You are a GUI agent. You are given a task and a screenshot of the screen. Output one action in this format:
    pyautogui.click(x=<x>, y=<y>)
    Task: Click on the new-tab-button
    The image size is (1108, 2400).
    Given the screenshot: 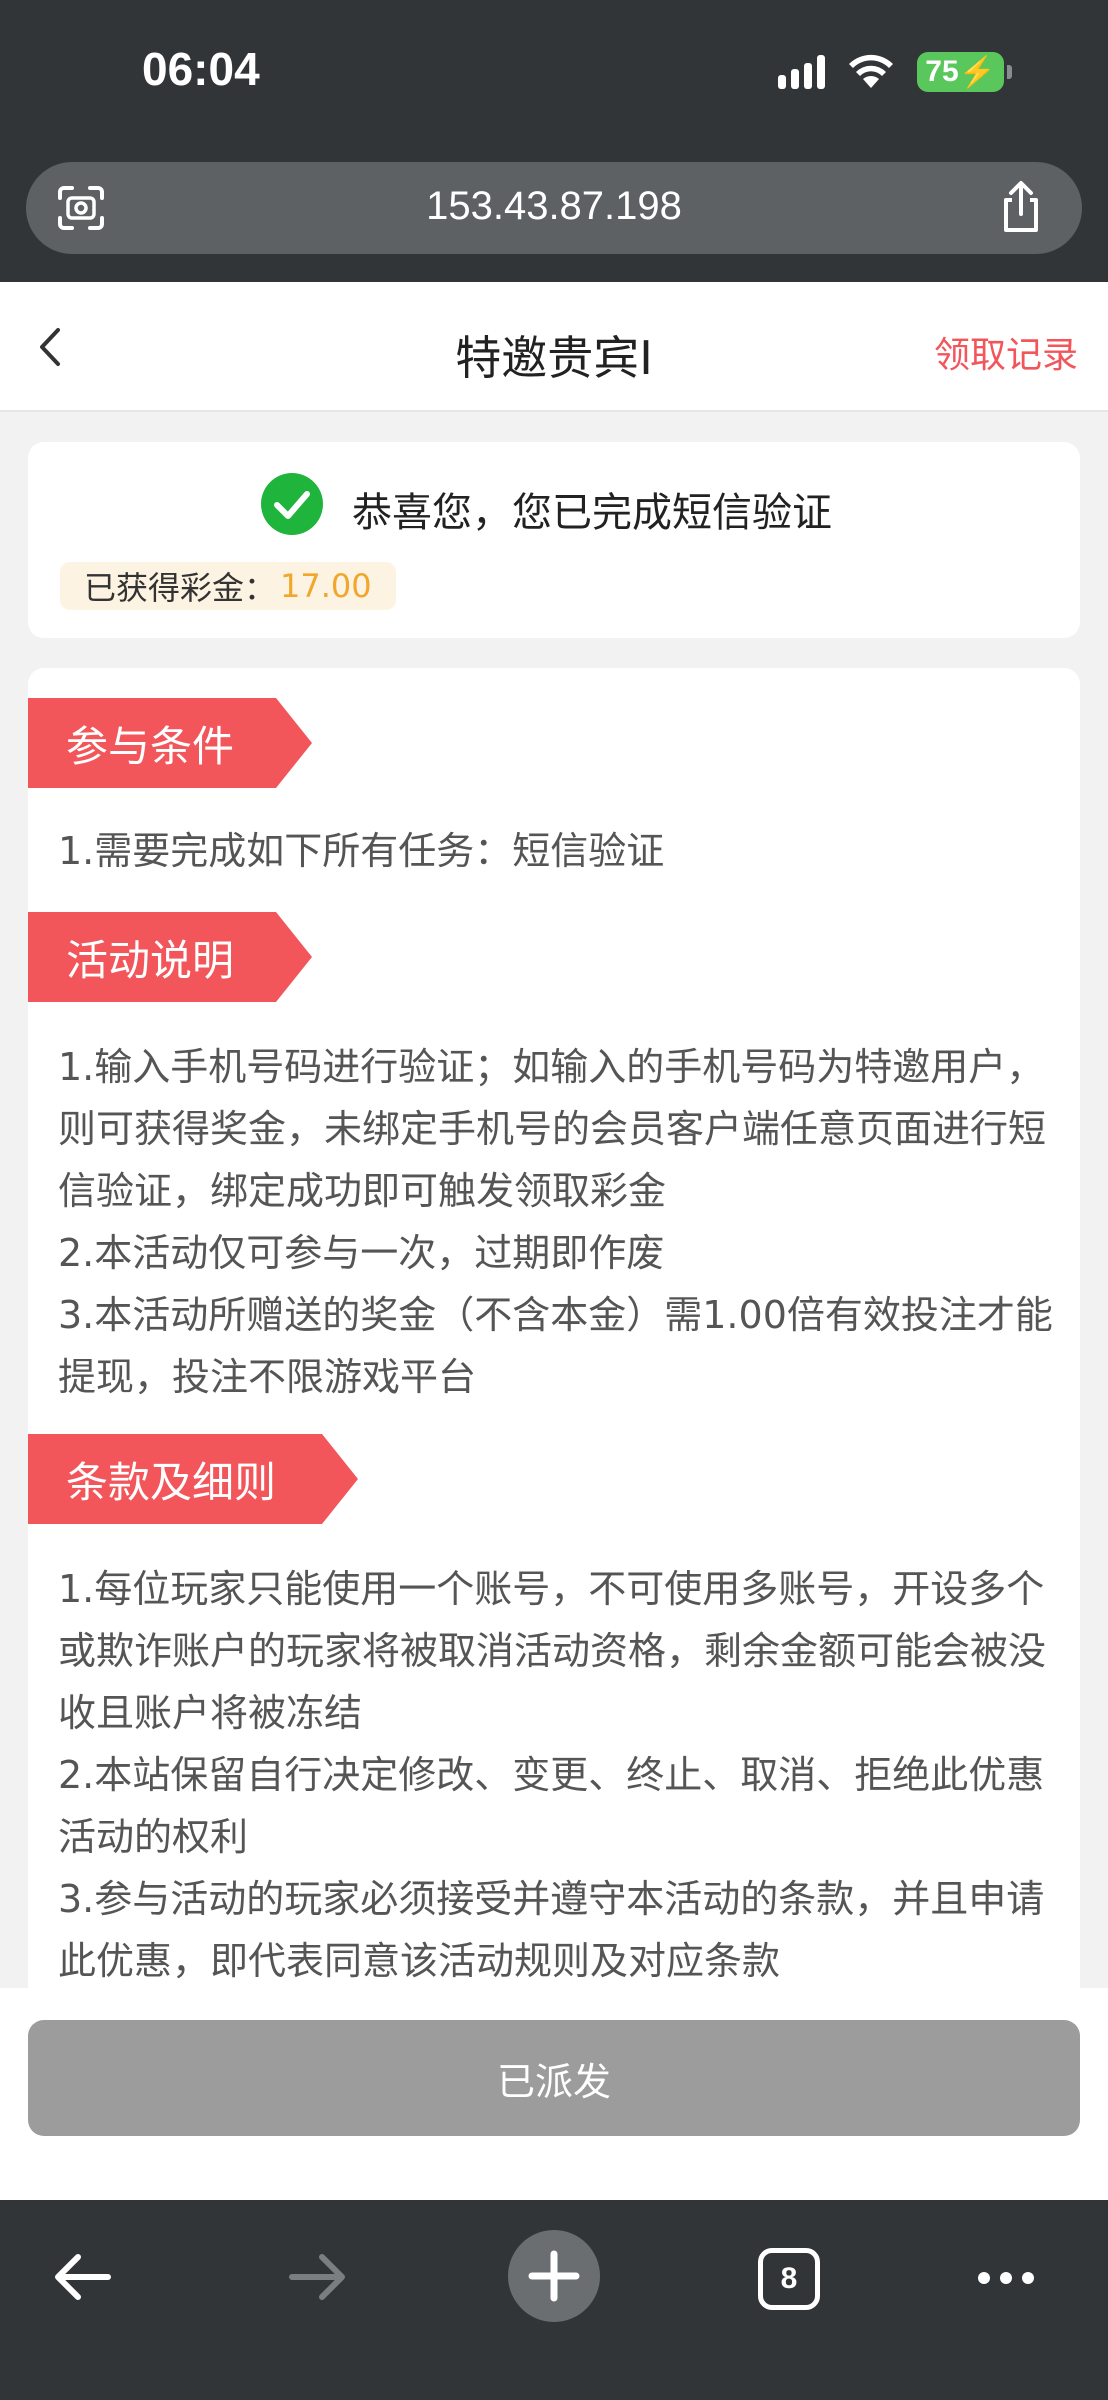 What is the action you would take?
    pyautogui.click(x=554, y=2276)
    